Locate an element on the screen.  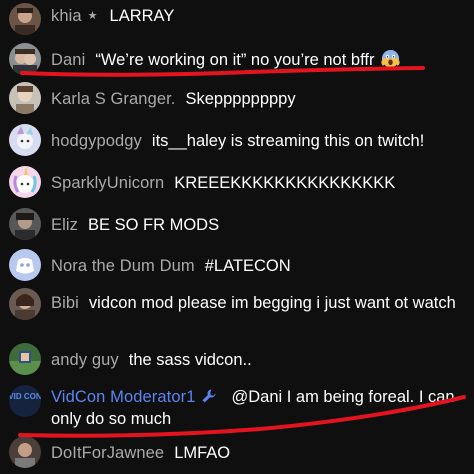
wrench-icon is located at coordinates (209, 396).